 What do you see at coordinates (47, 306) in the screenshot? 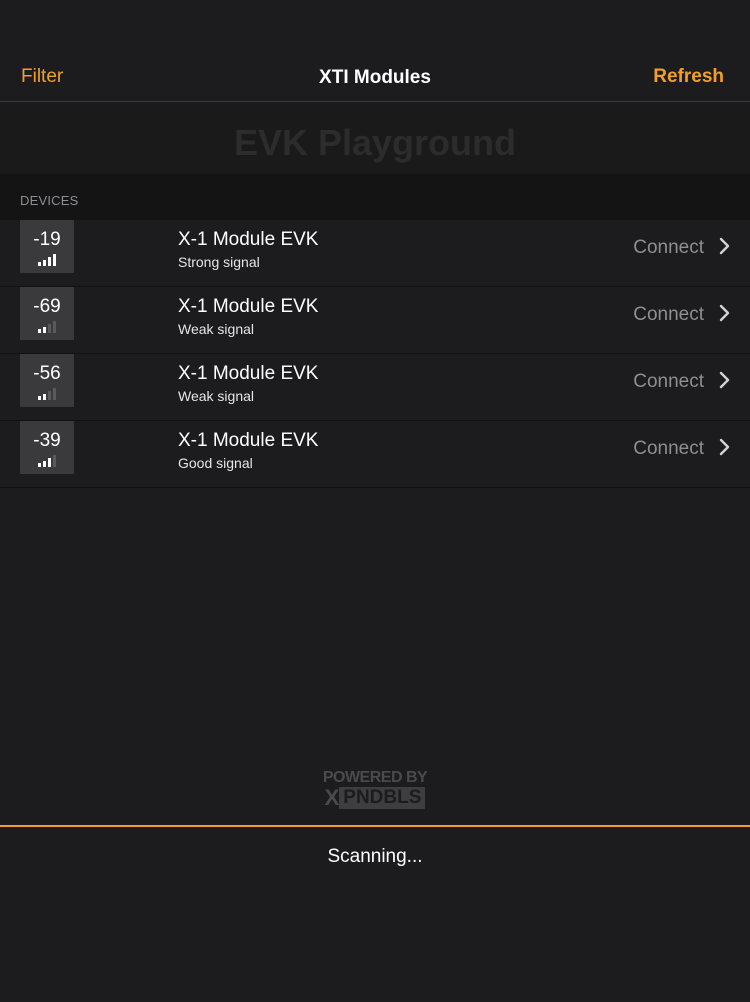
I see `rssi-value: -69` at bounding box center [47, 306].